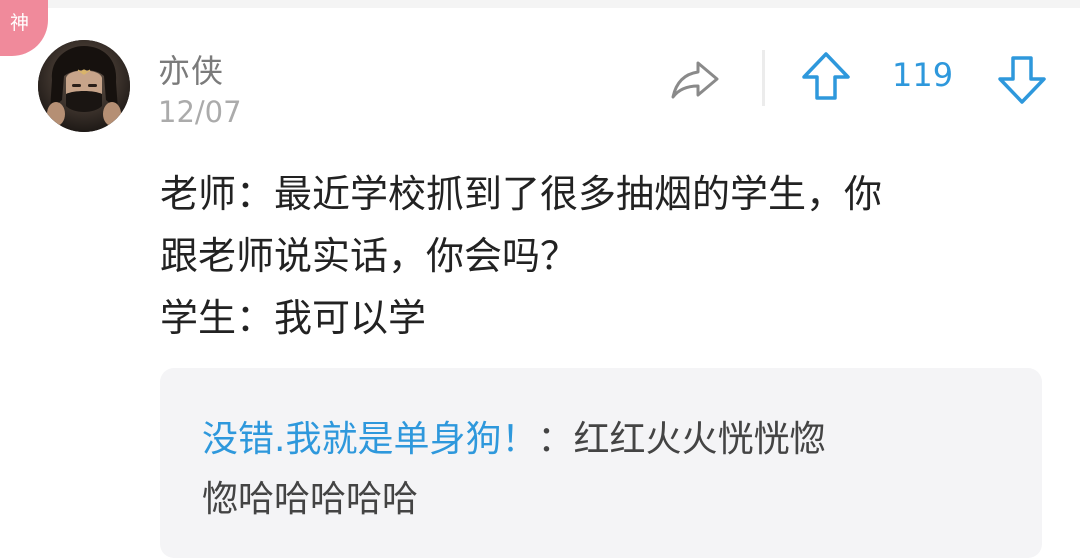 The height and width of the screenshot is (558, 1080). I want to click on action-divider, so click(763, 78).